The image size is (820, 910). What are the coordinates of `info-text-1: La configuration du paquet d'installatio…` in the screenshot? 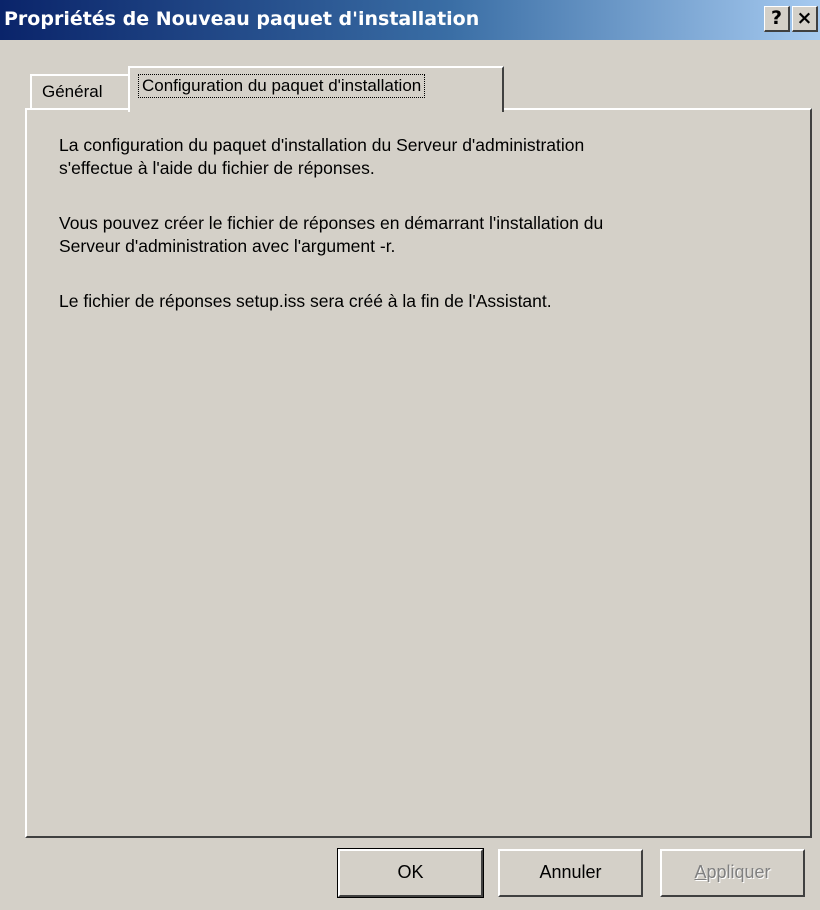 It's located at (322, 156).